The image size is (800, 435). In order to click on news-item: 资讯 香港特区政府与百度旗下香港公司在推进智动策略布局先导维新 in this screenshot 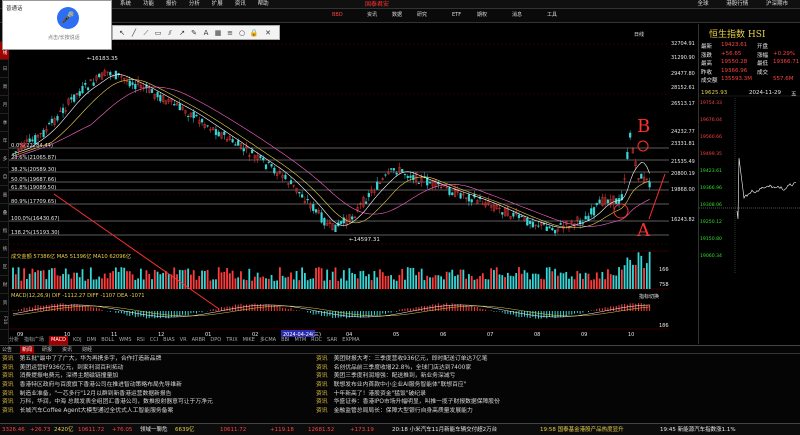, I will do `click(157, 385)`.